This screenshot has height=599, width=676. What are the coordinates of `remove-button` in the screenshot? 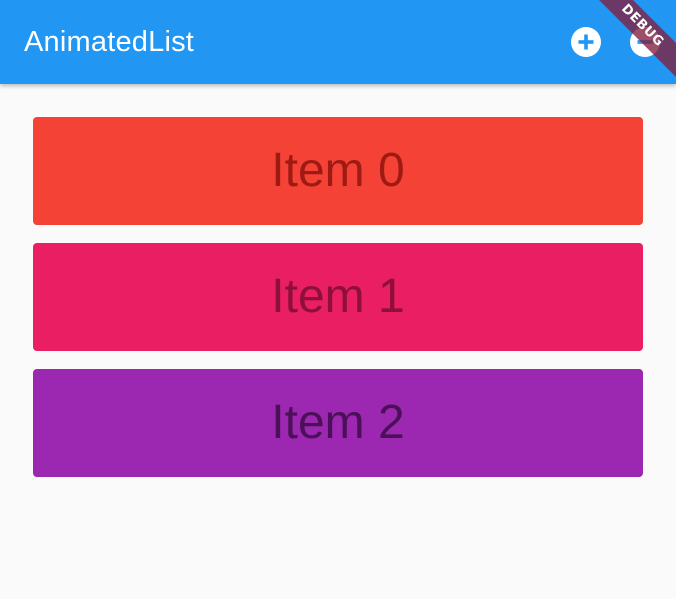 It's located at (645, 42).